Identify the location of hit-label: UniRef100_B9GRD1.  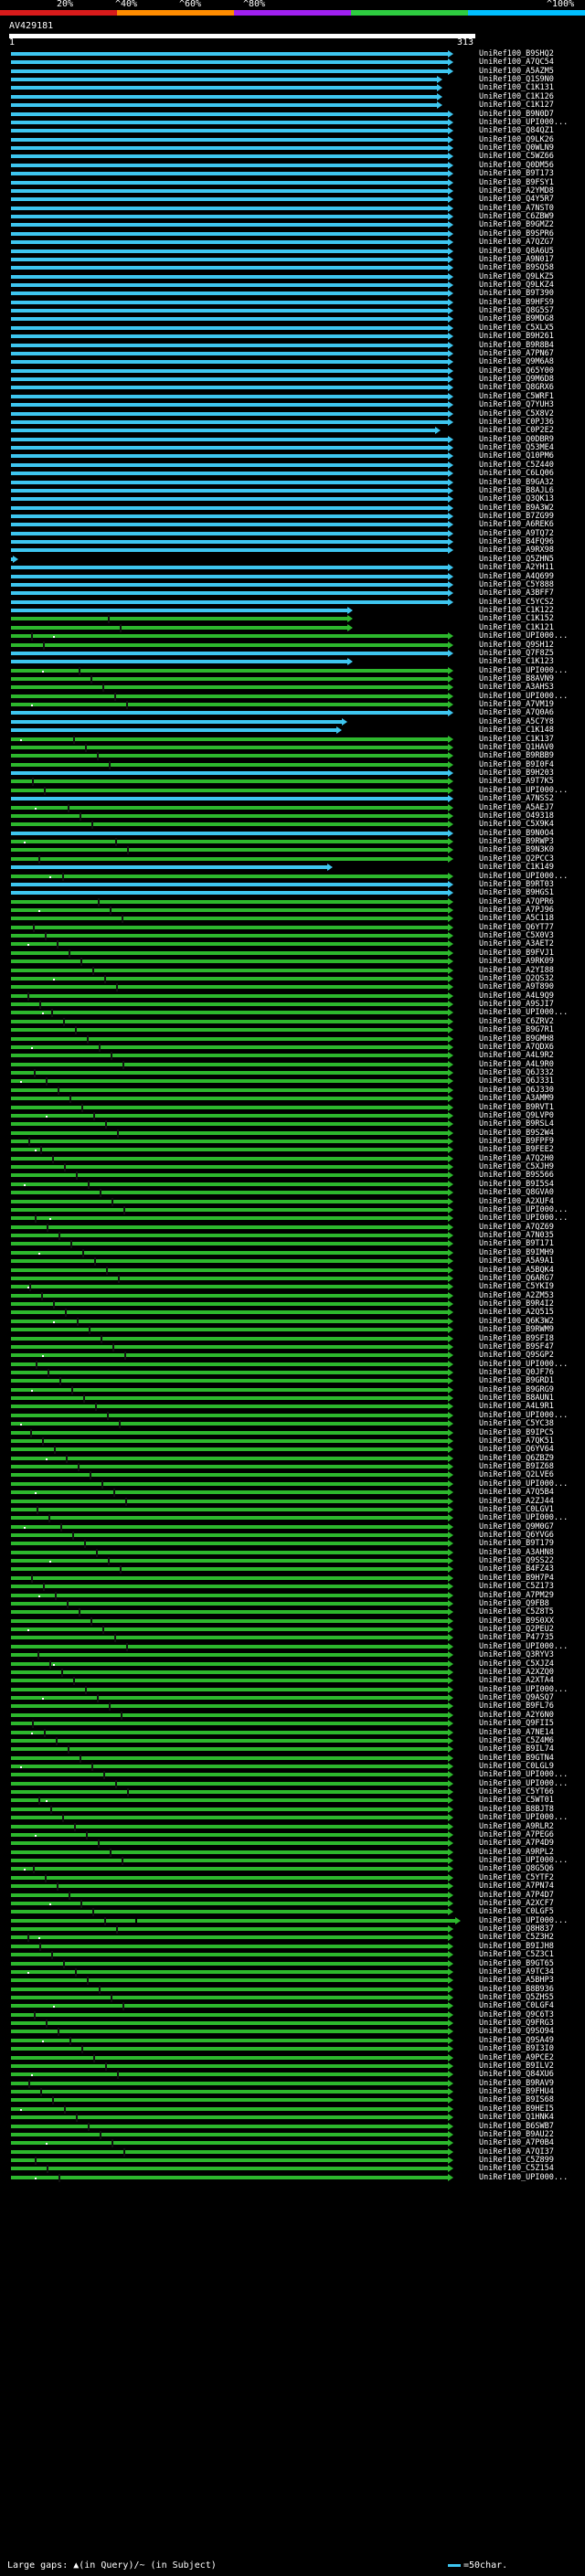
(516, 1381).